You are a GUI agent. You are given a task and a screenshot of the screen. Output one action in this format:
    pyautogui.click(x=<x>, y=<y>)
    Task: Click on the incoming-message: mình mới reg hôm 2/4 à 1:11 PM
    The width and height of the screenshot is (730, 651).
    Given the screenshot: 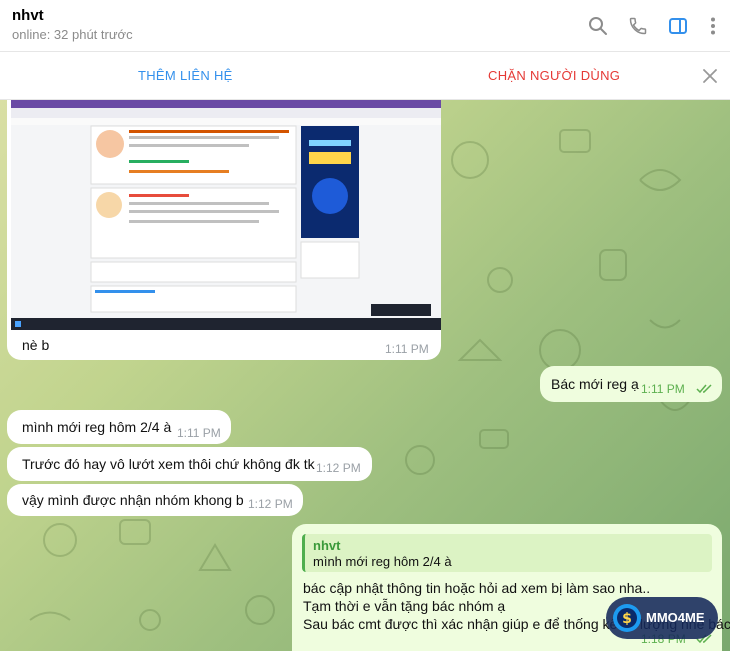 What is the action you would take?
    pyautogui.click(x=119, y=427)
    